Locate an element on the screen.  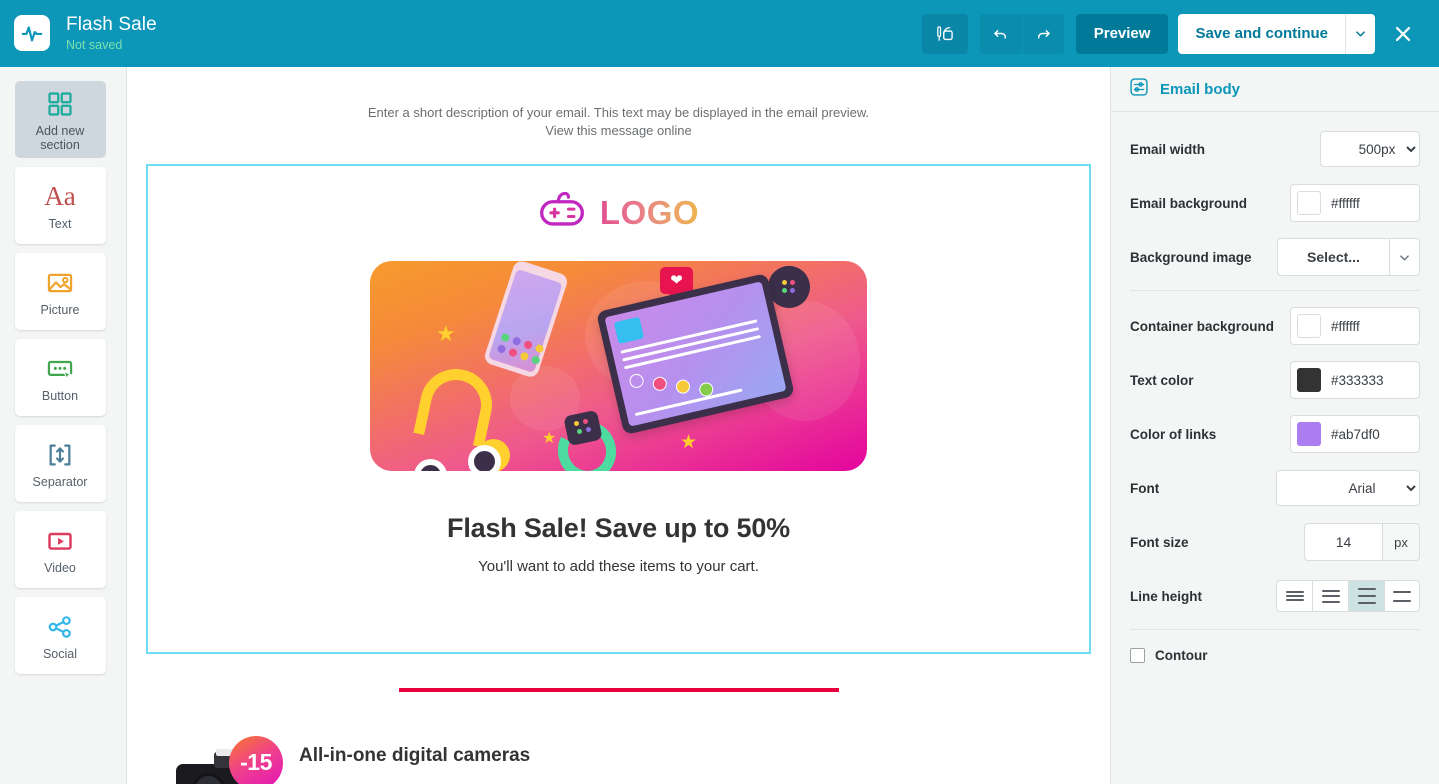
container-background-color-field: #ffffff is located at coordinates (1355, 326).